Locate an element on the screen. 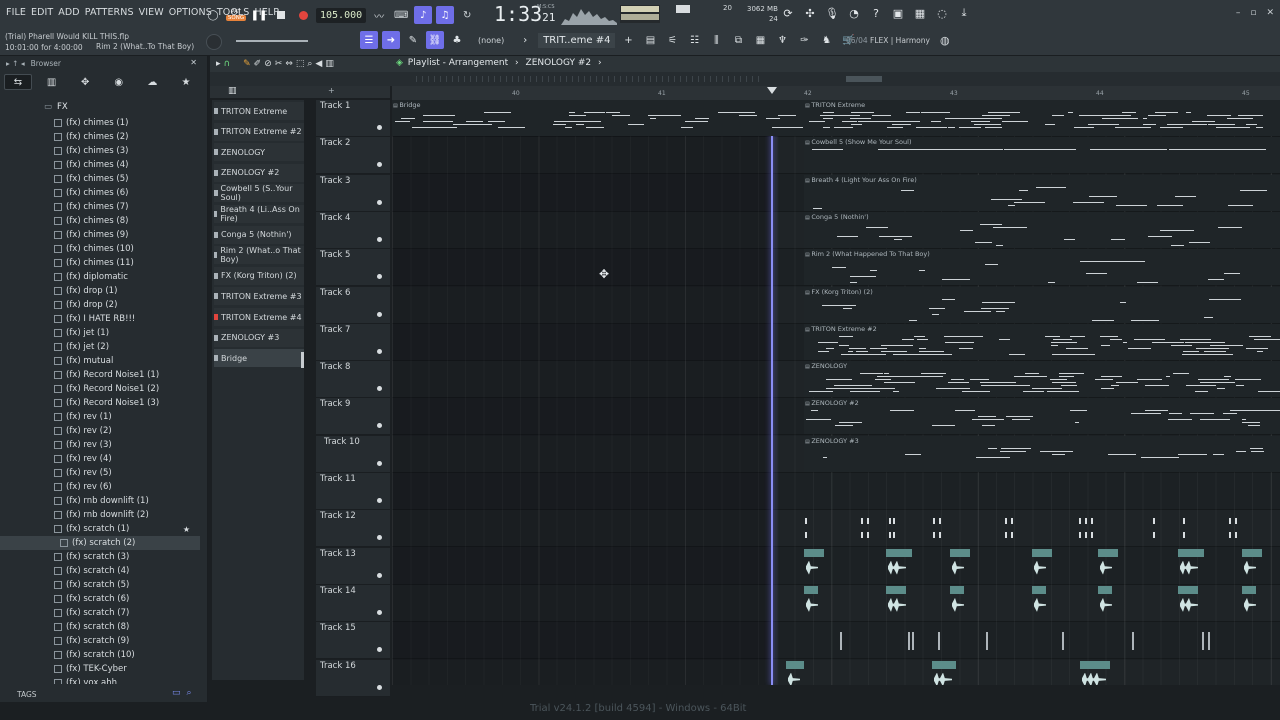 This screenshot has height=720, width=1280. browser-item: (fx) Record Noise1 (1) is located at coordinates (100, 375).